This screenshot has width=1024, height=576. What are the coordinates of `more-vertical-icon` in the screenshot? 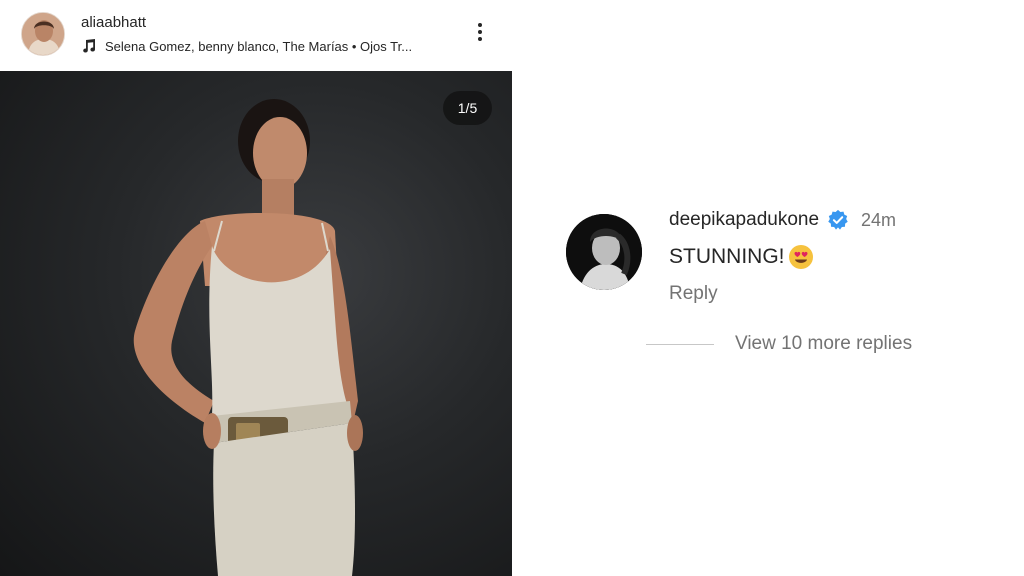 It's located at (480, 25).